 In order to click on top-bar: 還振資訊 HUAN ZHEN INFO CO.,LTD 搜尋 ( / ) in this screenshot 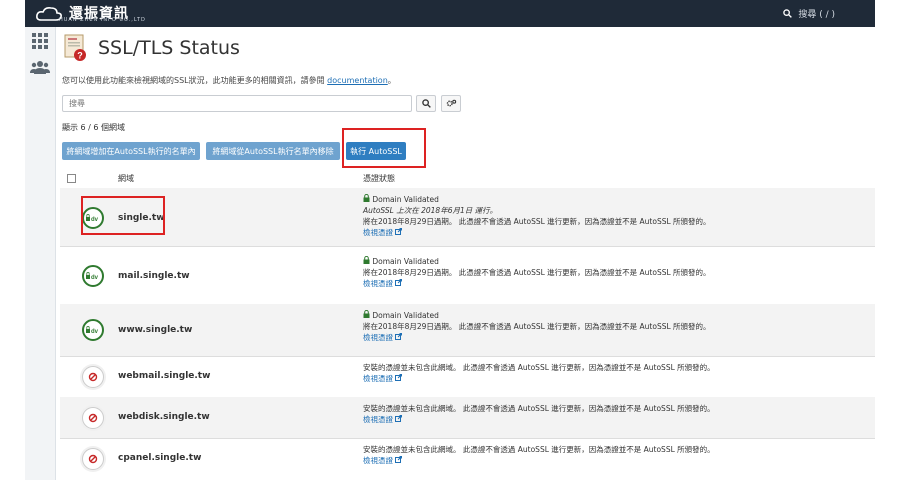, I will do `click(450, 13)`.